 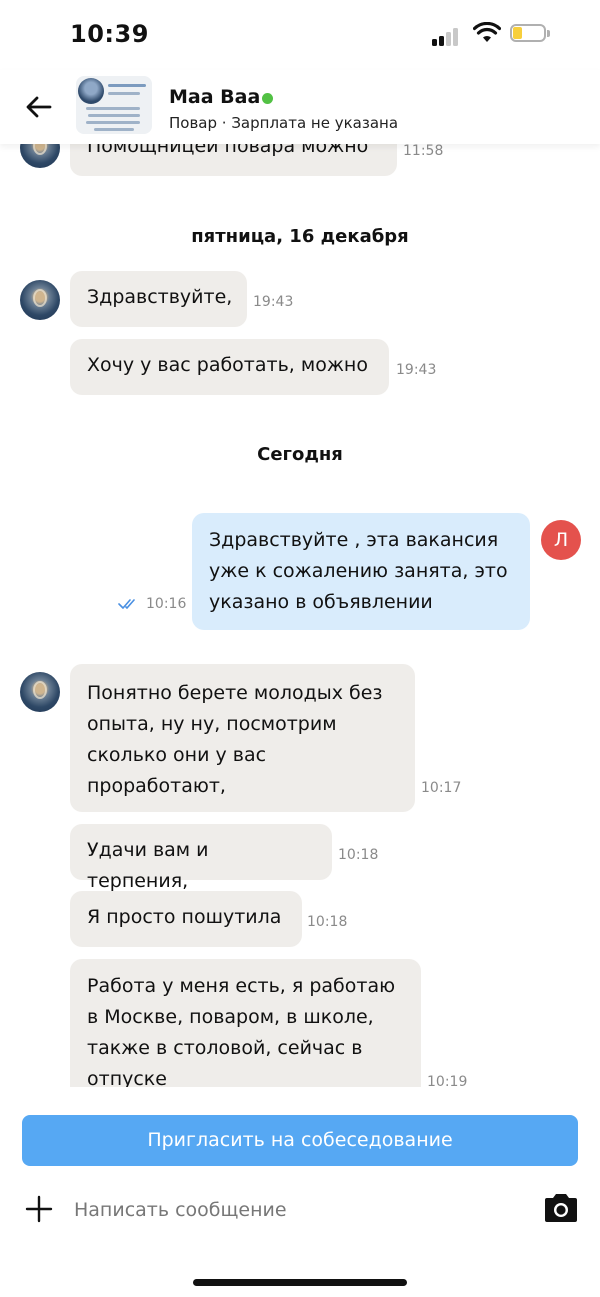 I want to click on chat-header: Маа Ваа Повар · Зарплата не указана, so click(x=300, y=107).